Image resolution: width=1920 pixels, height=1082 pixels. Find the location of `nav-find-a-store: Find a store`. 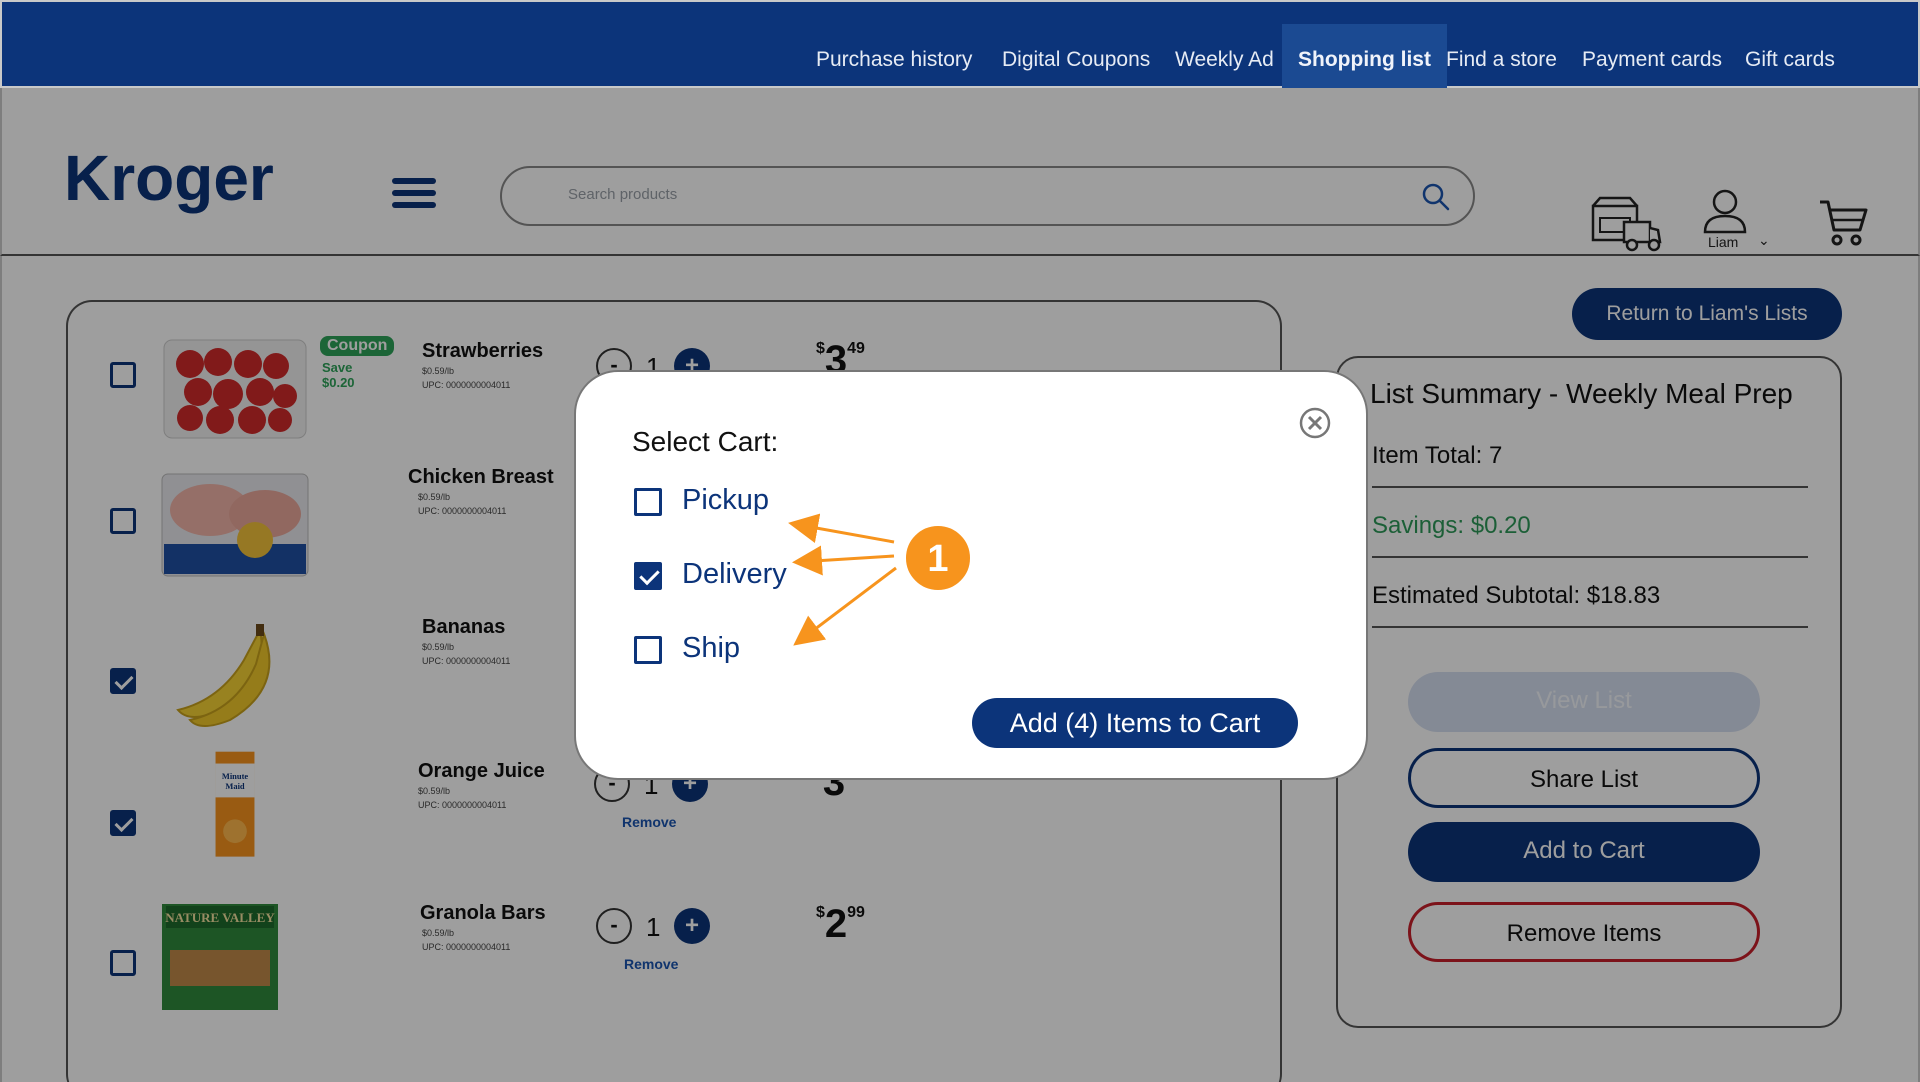

nav-find-a-store: Find a store is located at coordinates (1501, 45).